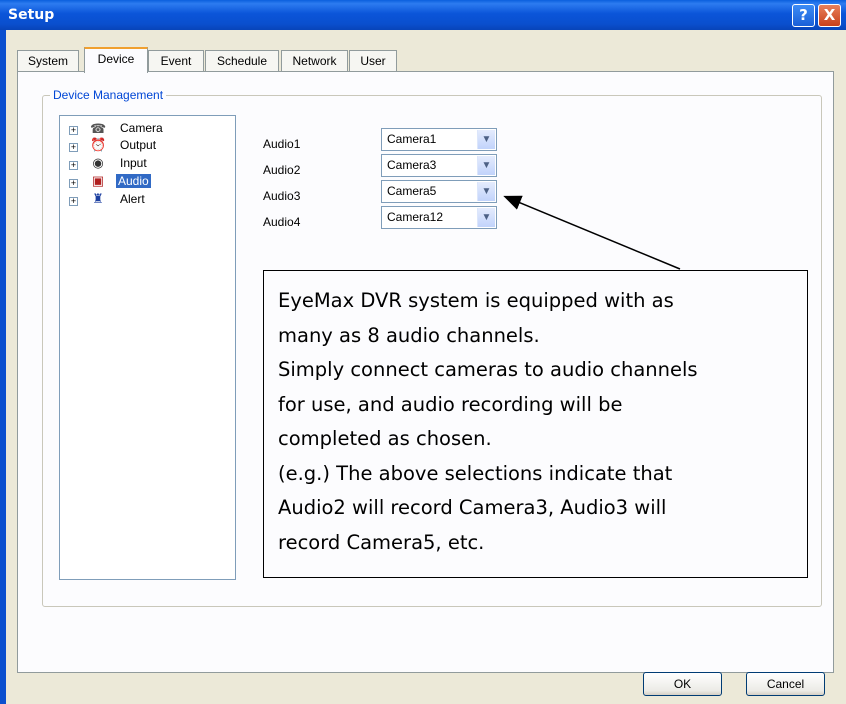  Describe the element at coordinates (116, 60) in the screenshot. I see `tab-device: Device` at that location.